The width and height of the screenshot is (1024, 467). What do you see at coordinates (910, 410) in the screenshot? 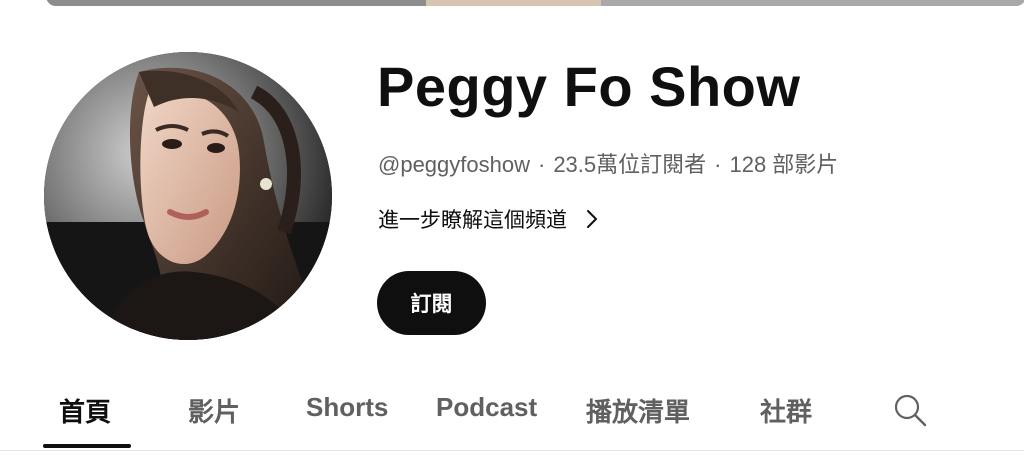
I see `search-icon` at bounding box center [910, 410].